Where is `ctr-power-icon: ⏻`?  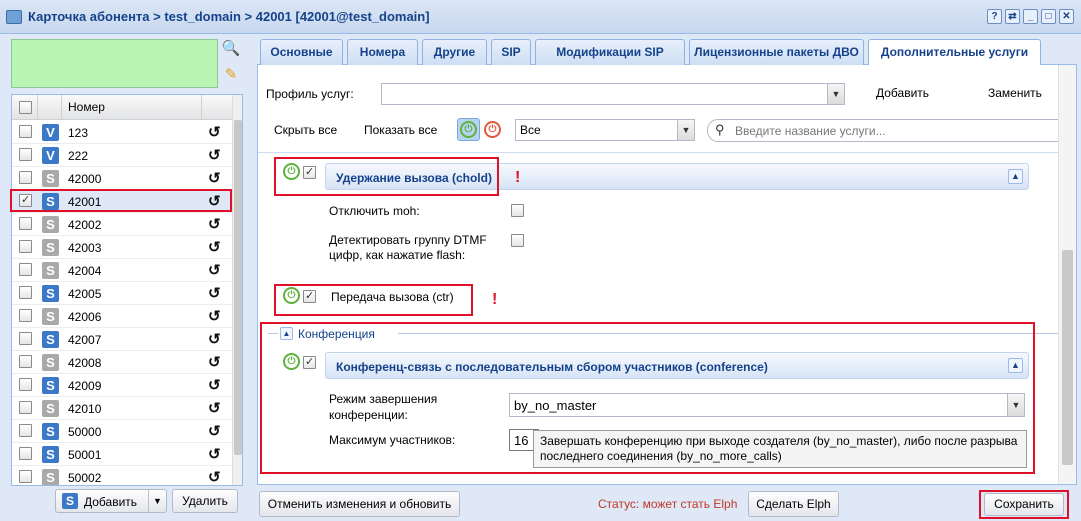
ctr-power-icon: ⏻ is located at coordinates (291, 295).